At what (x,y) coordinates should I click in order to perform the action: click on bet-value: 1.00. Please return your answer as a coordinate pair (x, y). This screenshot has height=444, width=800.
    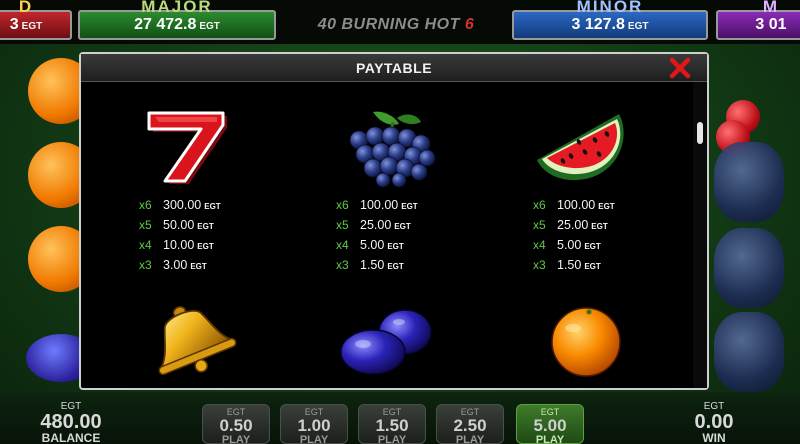
    Looking at the image, I should click on (314, 425).